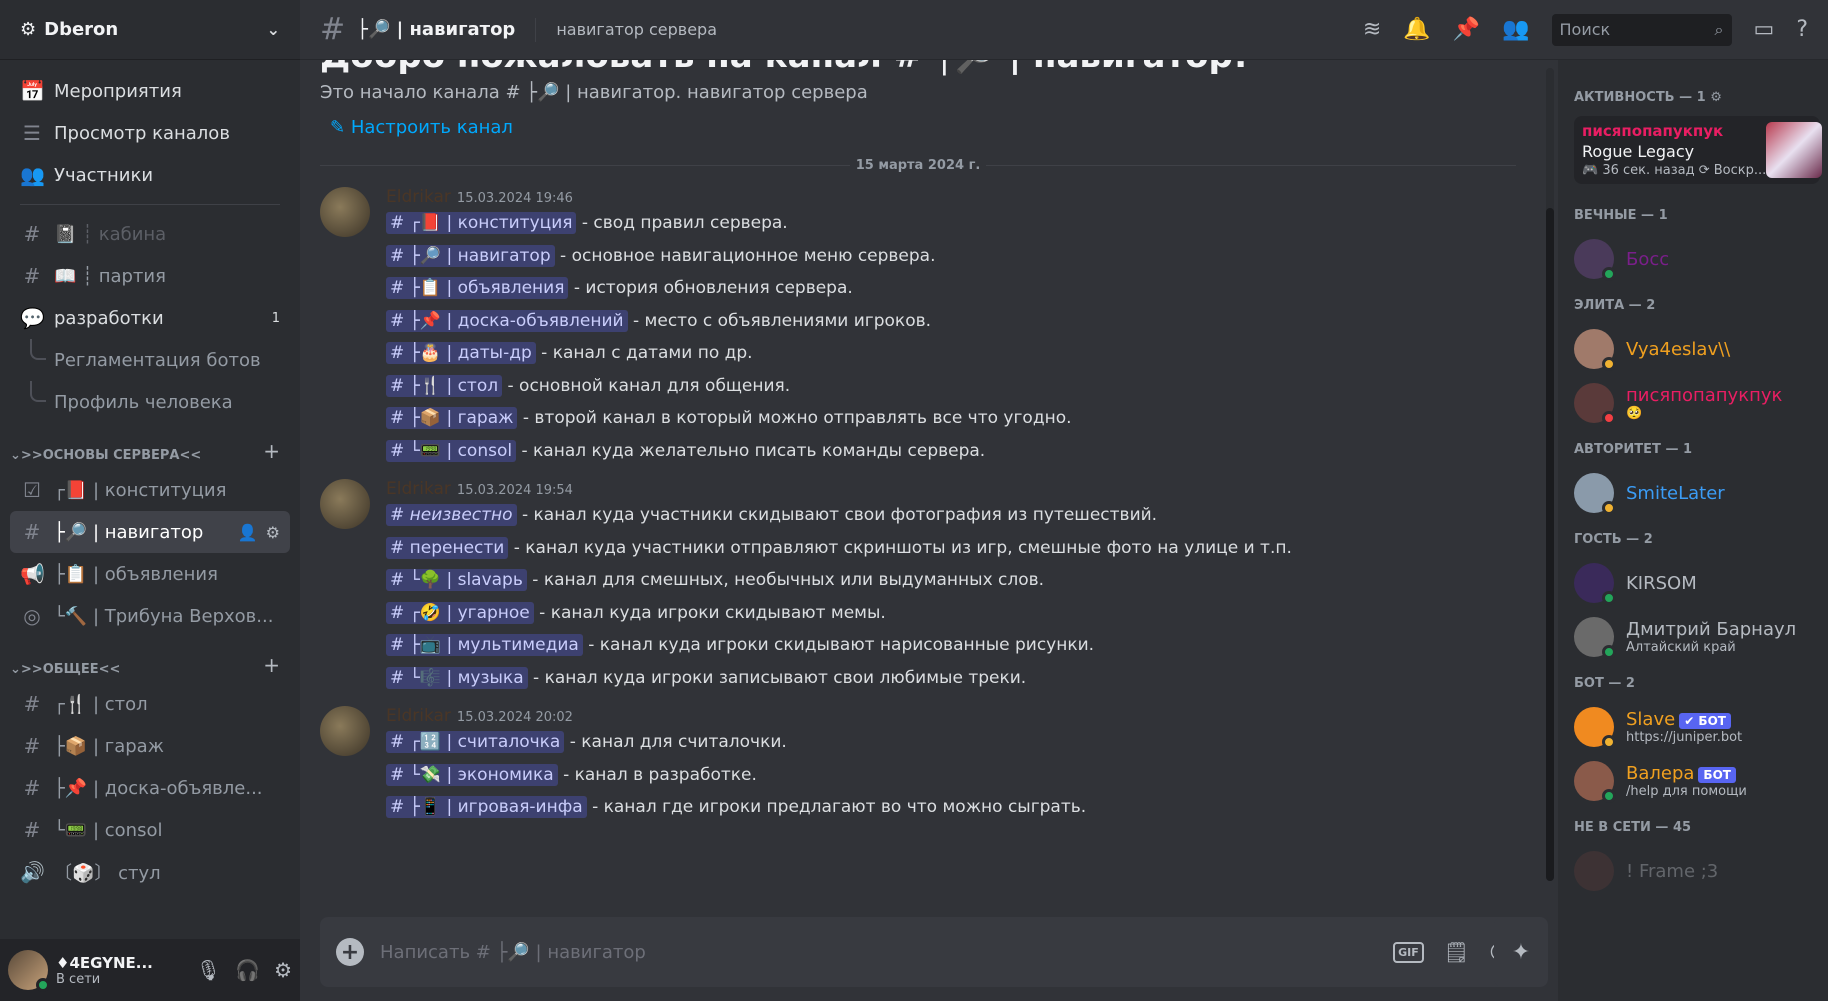 The image size is (1828, 1001). I want to click on microphone-icon: 🎙, so click(208, 970).